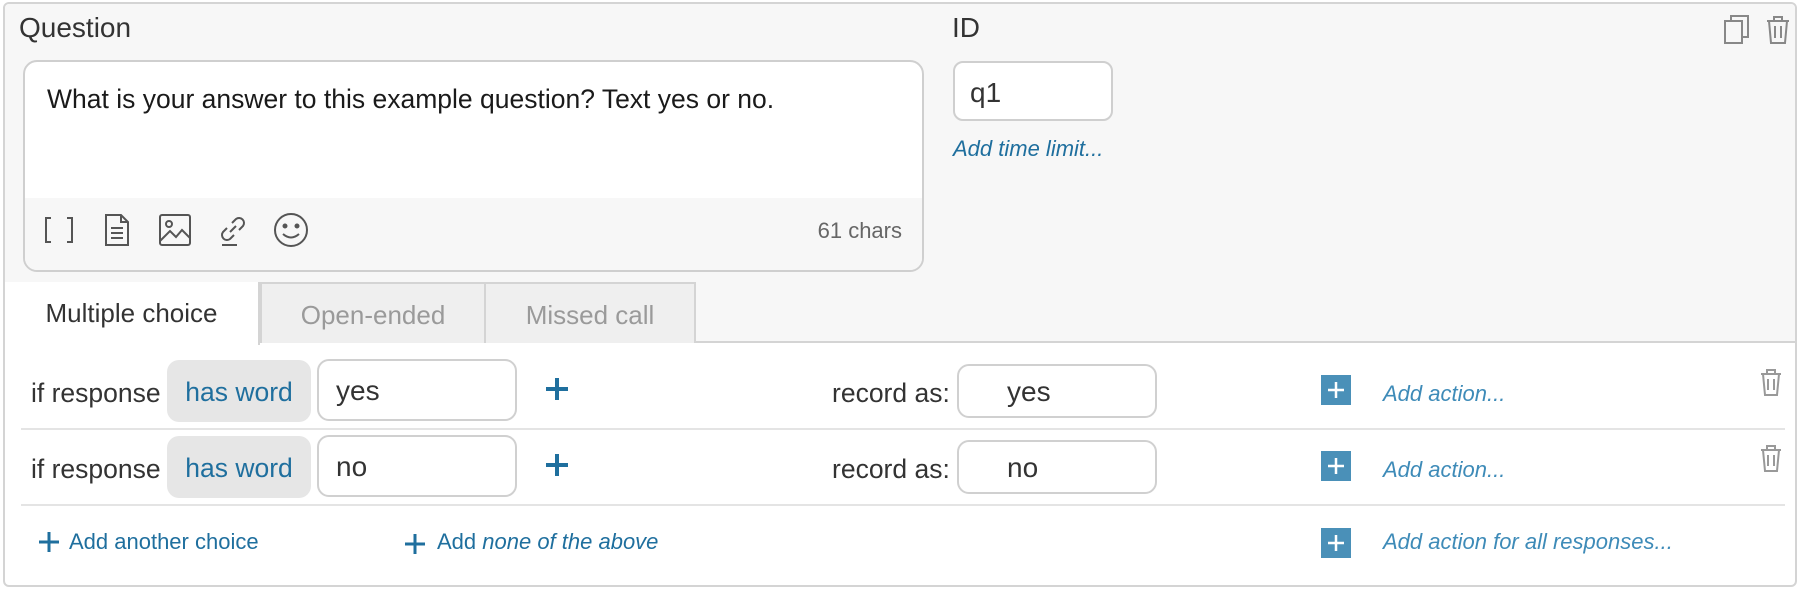 The width and height of the screenshot is (1802, 590). Describe the element at coordinates (417, 390) in the screenshot. I see `word-input: yes` at that location.